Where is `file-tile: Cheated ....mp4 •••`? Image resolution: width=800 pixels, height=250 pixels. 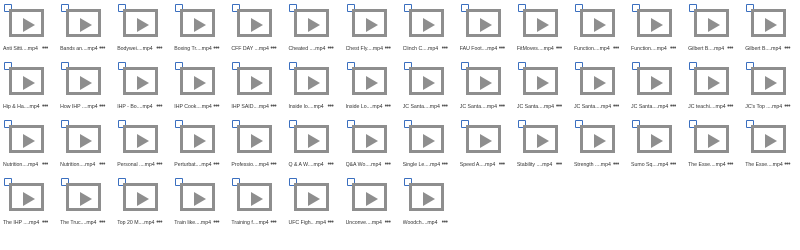 file-tile: Cheated ....mp4 ••• is located at coordinates (315, 32).